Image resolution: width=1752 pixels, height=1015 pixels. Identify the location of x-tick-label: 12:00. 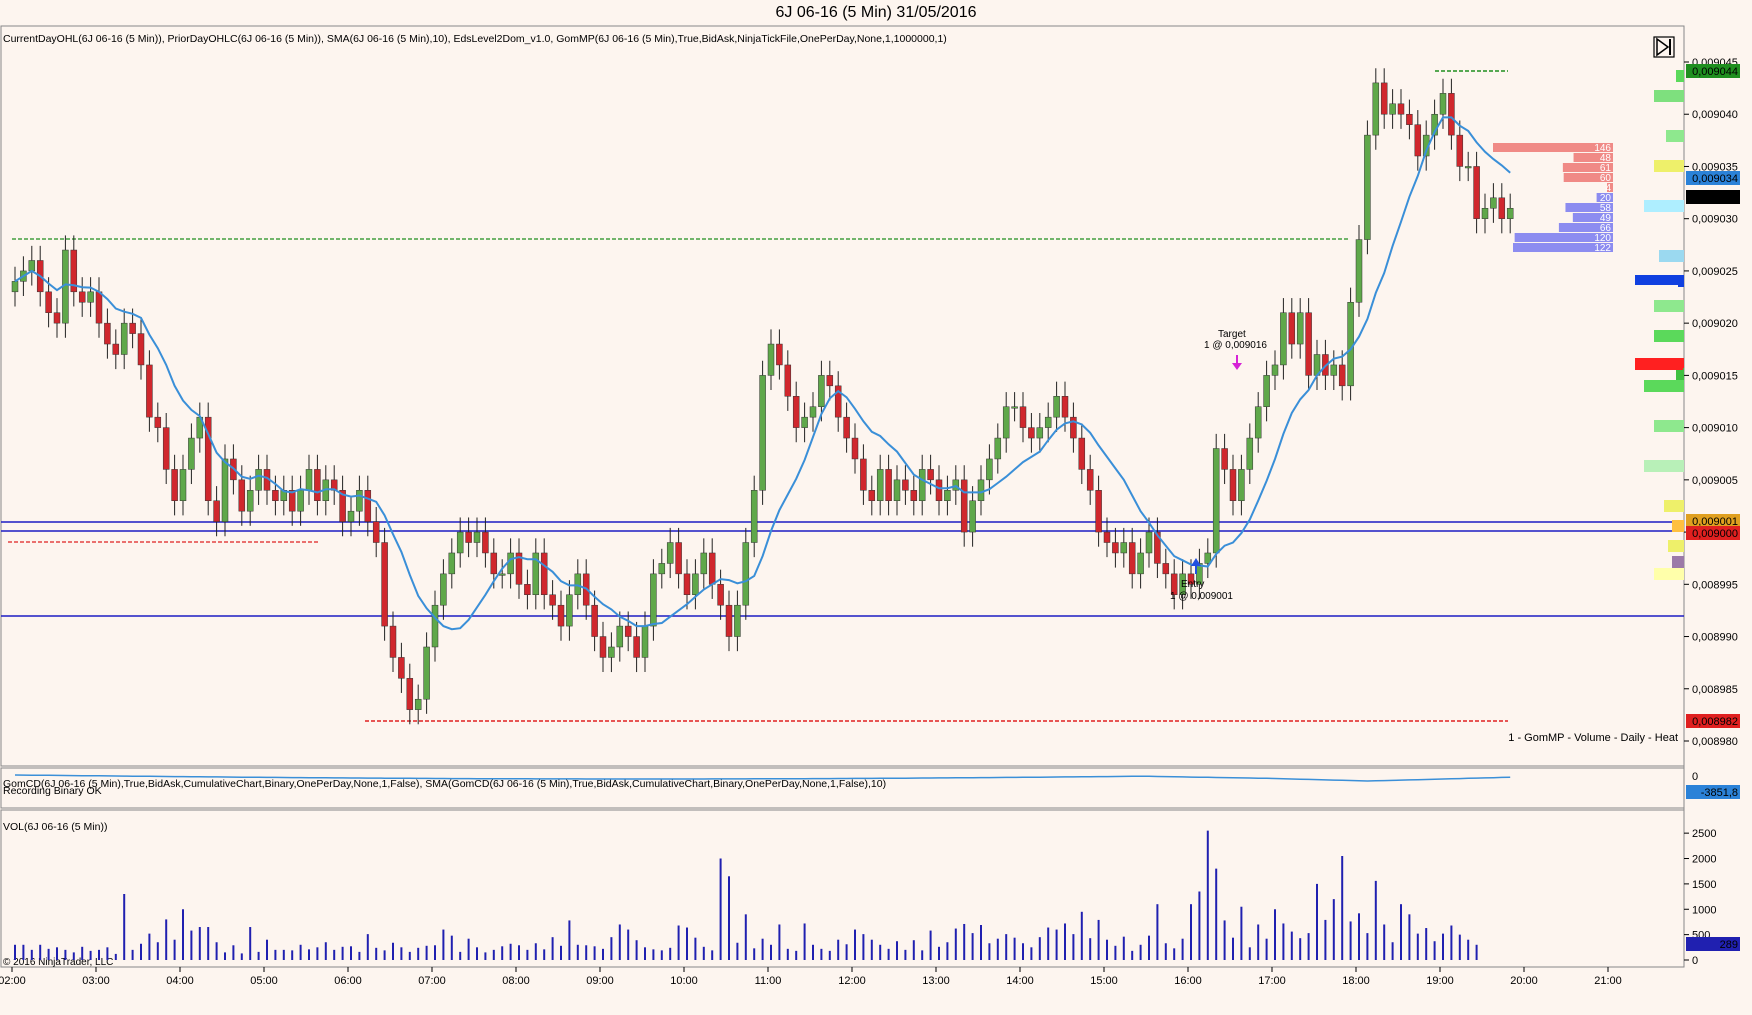
(852, 981).